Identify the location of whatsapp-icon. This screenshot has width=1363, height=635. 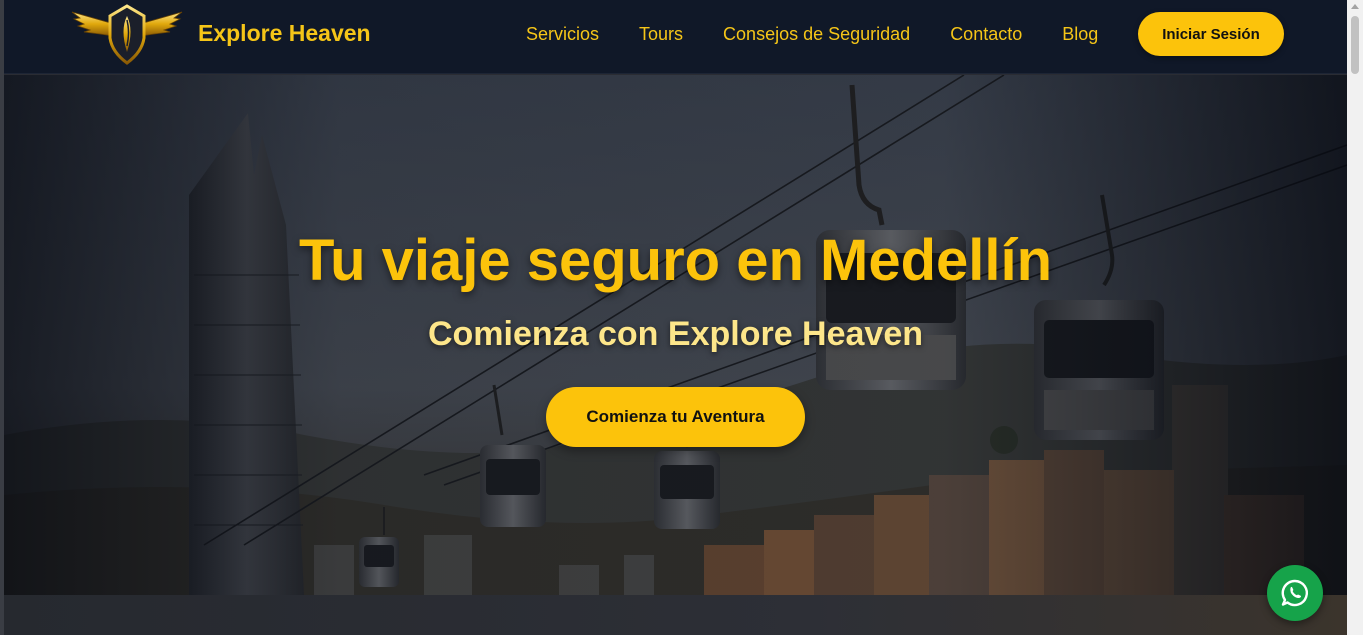
(1294, 593).